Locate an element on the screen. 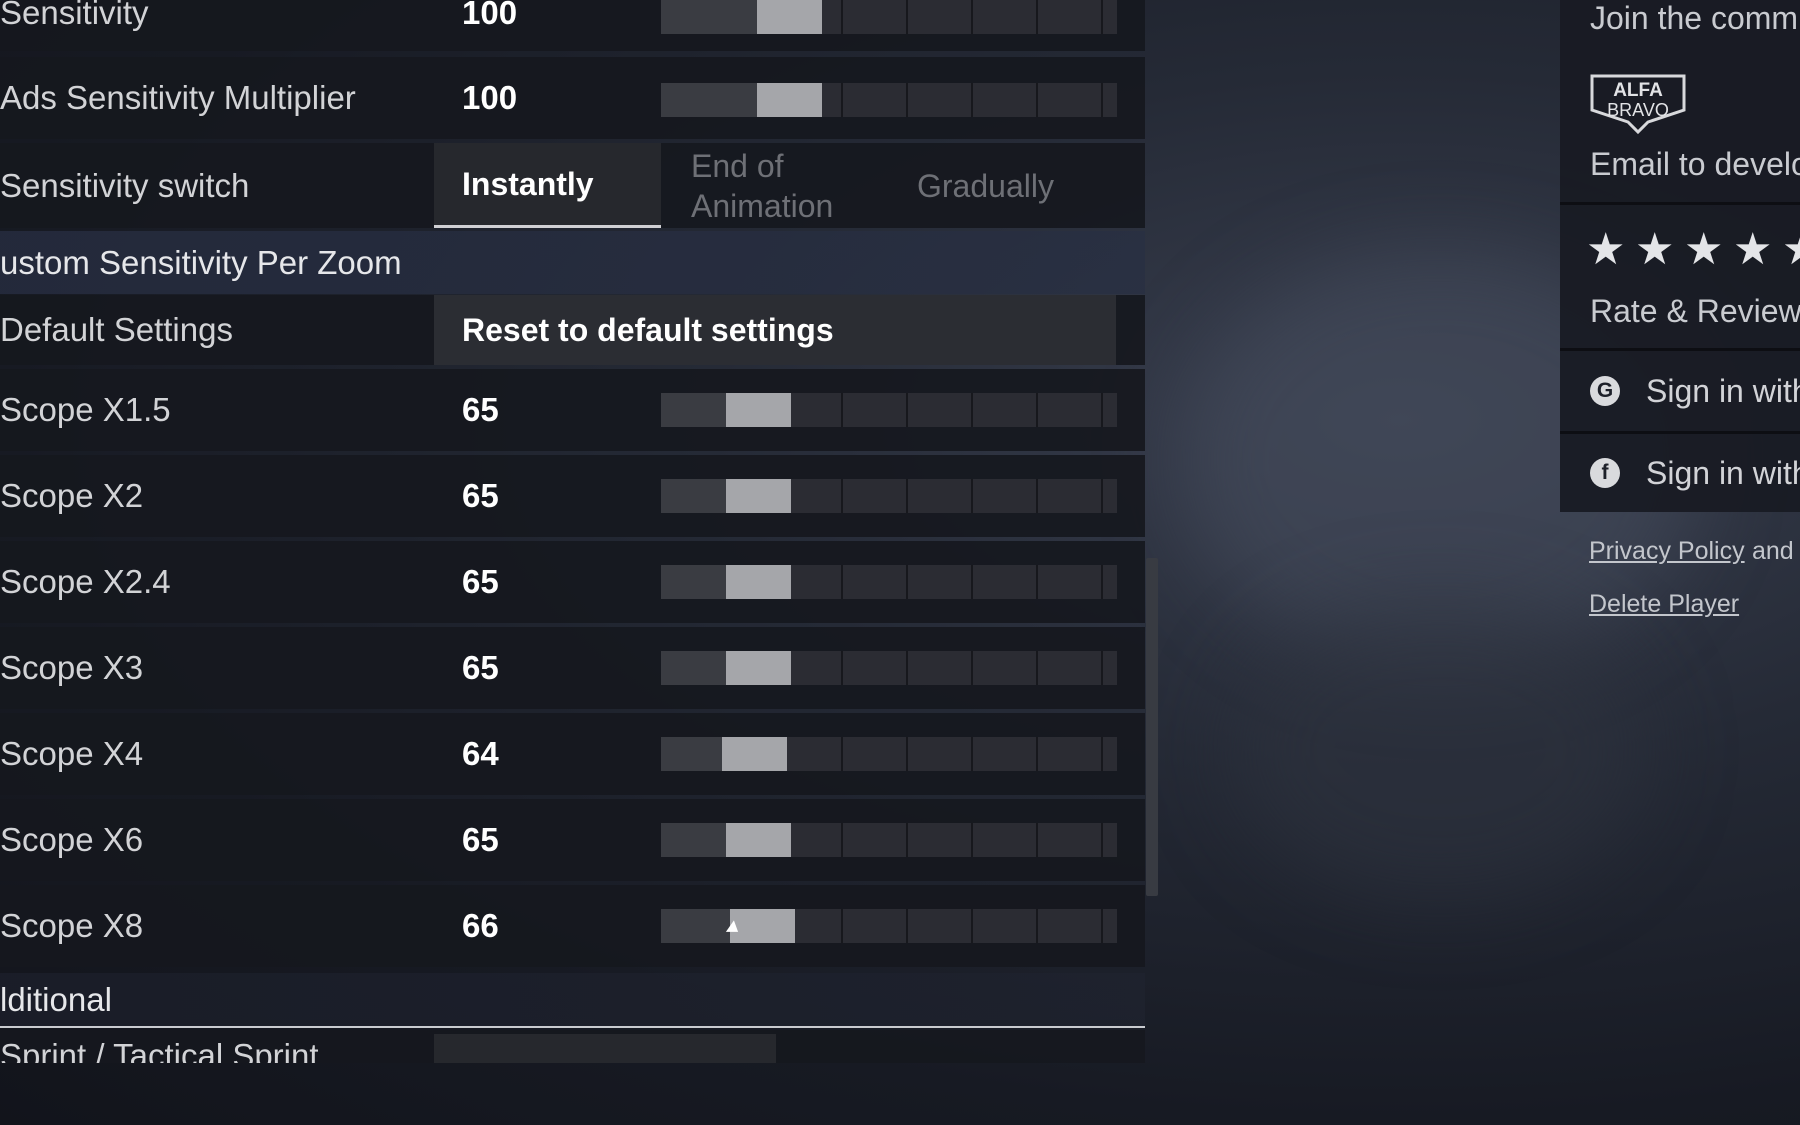 Image resolution: width=1800 pixels, height=1125 pixels. sensitivity-label: Sensitivity is located at coordinates (74, 15).